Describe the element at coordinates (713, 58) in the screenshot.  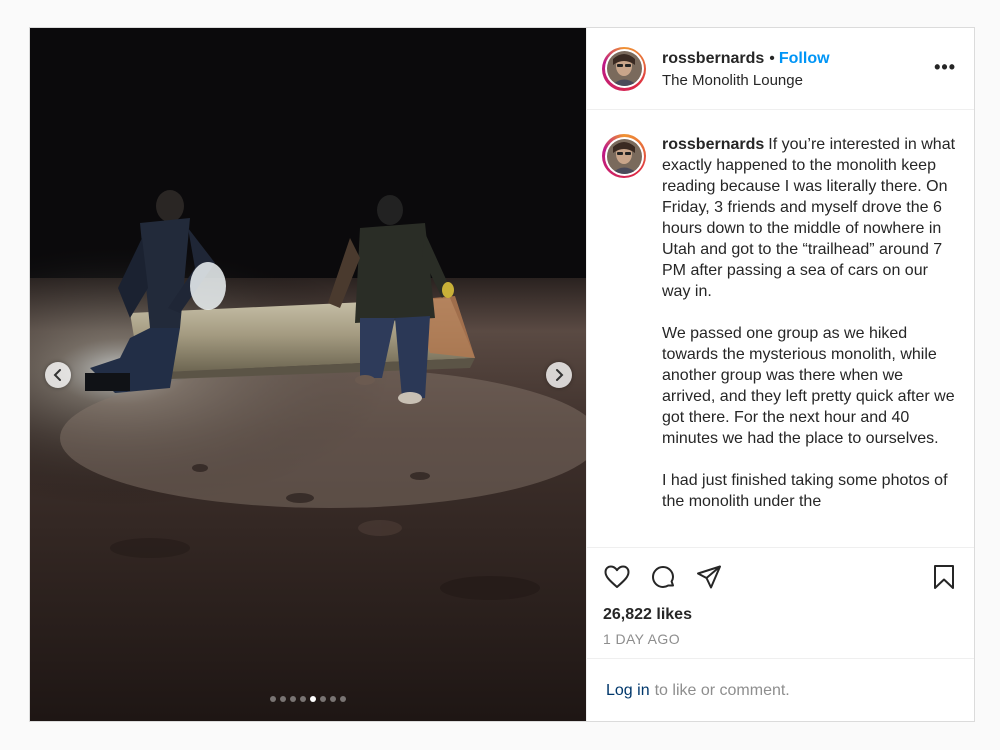
I see `username-link: rossbernards` at that location.